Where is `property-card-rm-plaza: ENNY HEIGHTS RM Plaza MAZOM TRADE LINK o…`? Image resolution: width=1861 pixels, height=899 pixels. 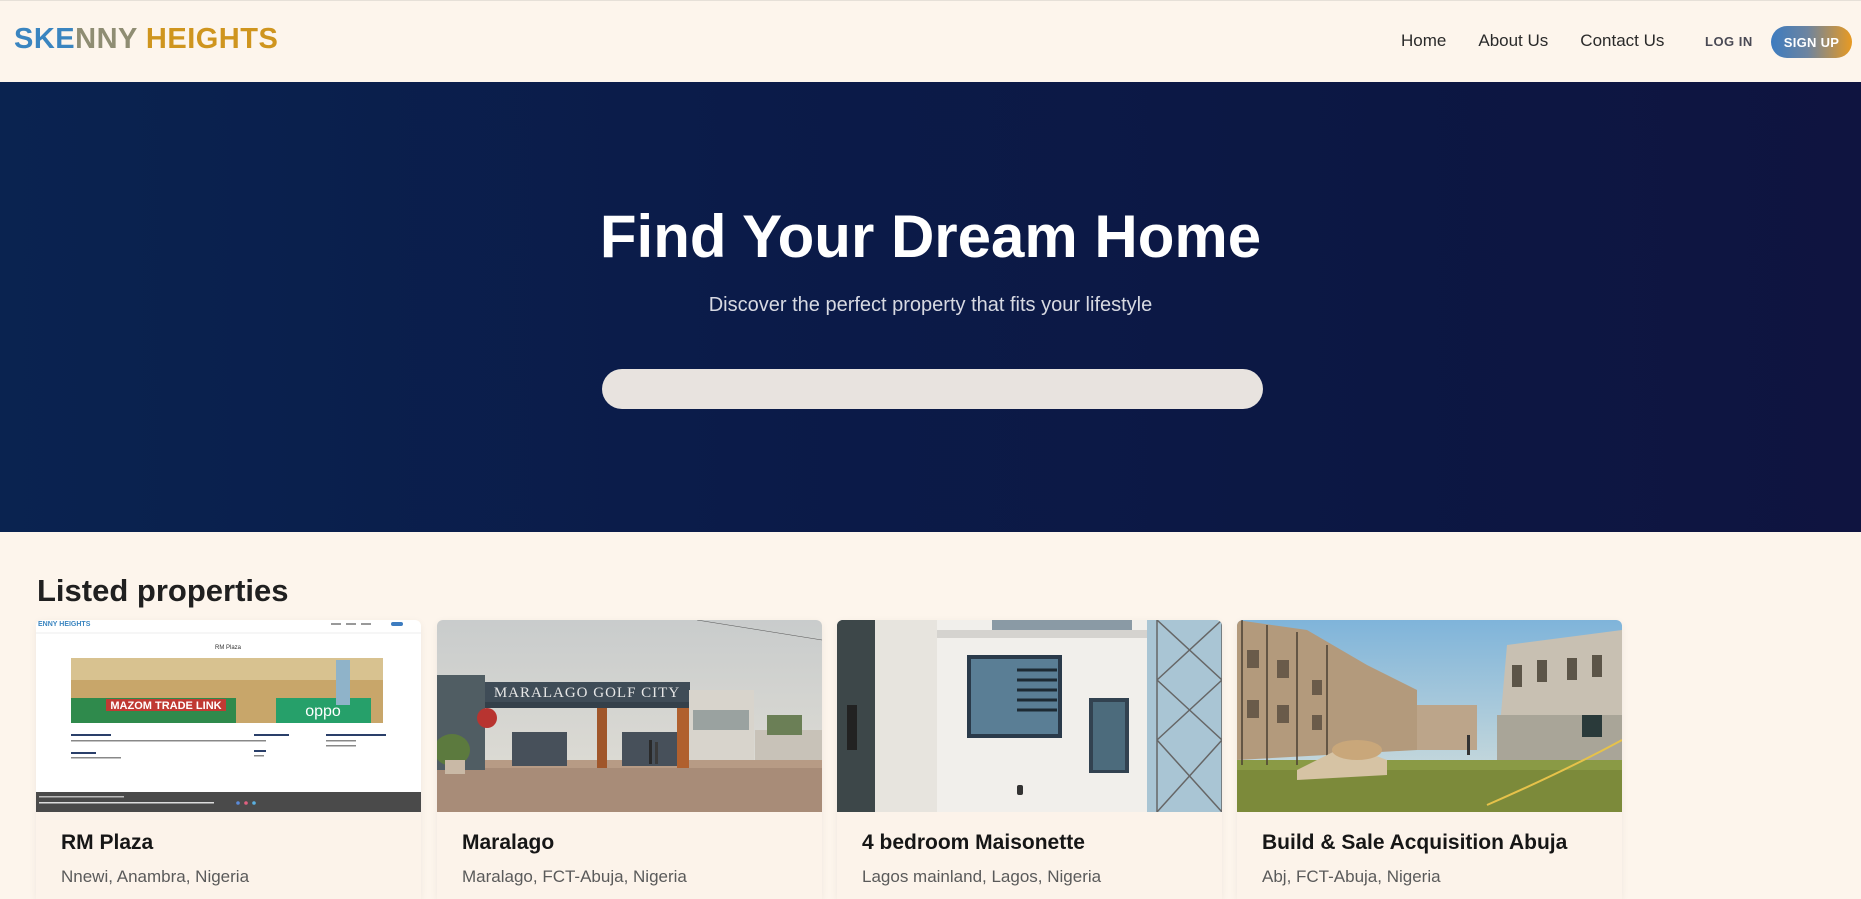 property-card-rm-plaza: ENNY HEIGHTS RM Plaza MAZOM TRADE LINK o… is located at coordinates (228, 759).